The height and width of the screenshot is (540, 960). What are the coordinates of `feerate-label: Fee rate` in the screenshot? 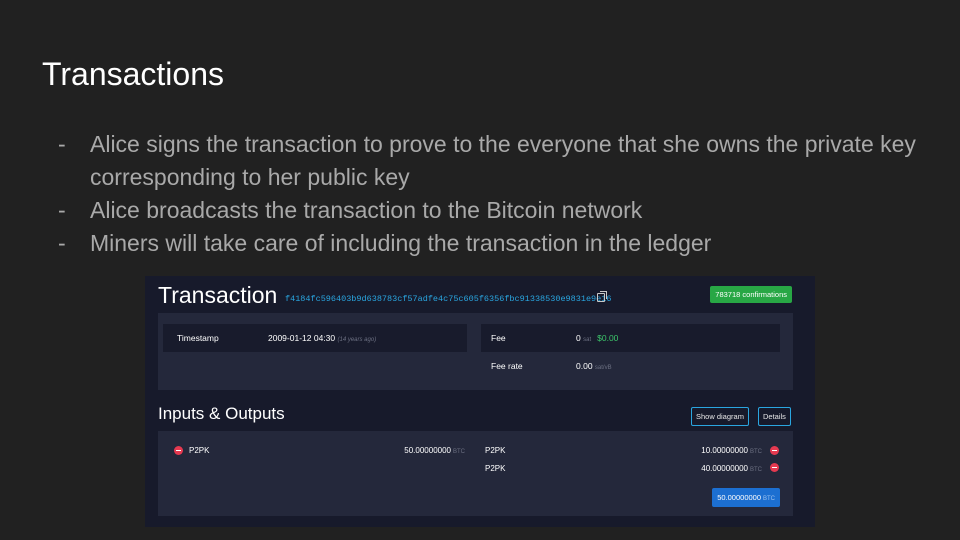 It's located at (507, 366).